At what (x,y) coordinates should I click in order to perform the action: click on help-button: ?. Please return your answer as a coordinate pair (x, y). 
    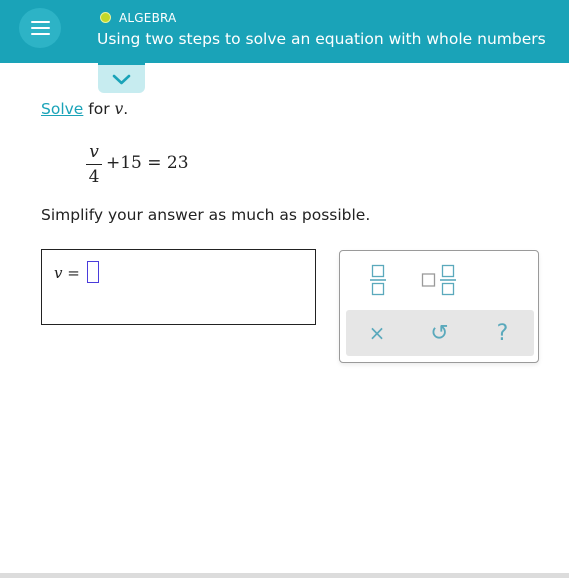
    Looking at the image, I should click on (502, 333).